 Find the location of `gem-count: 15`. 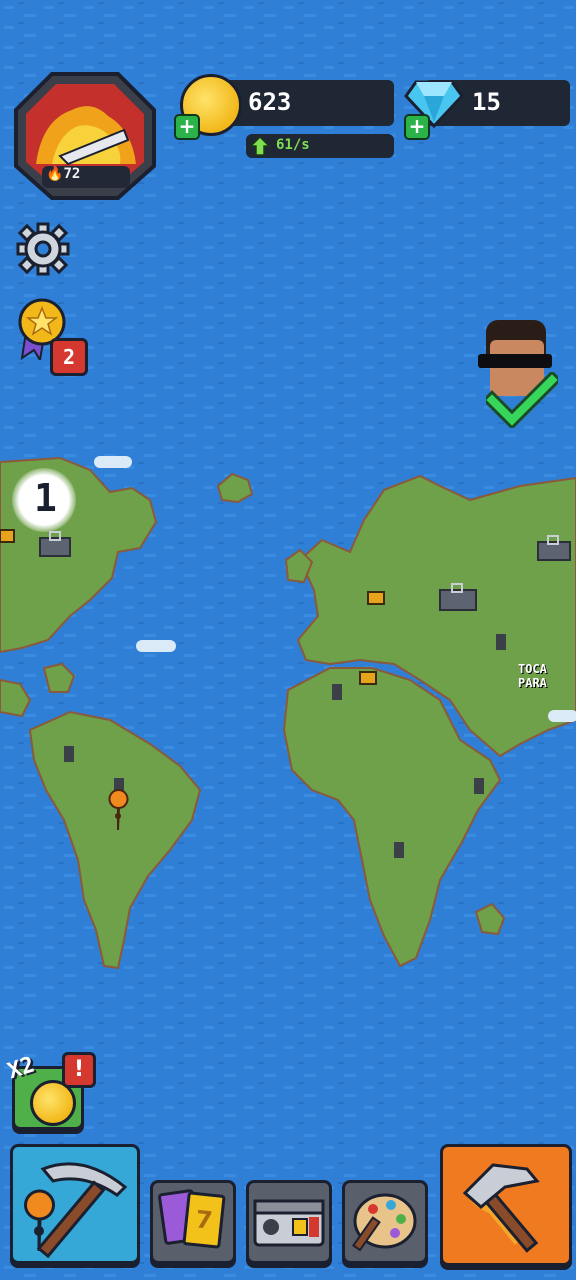

gem-count: 15 is located at coordinates (486, 102).